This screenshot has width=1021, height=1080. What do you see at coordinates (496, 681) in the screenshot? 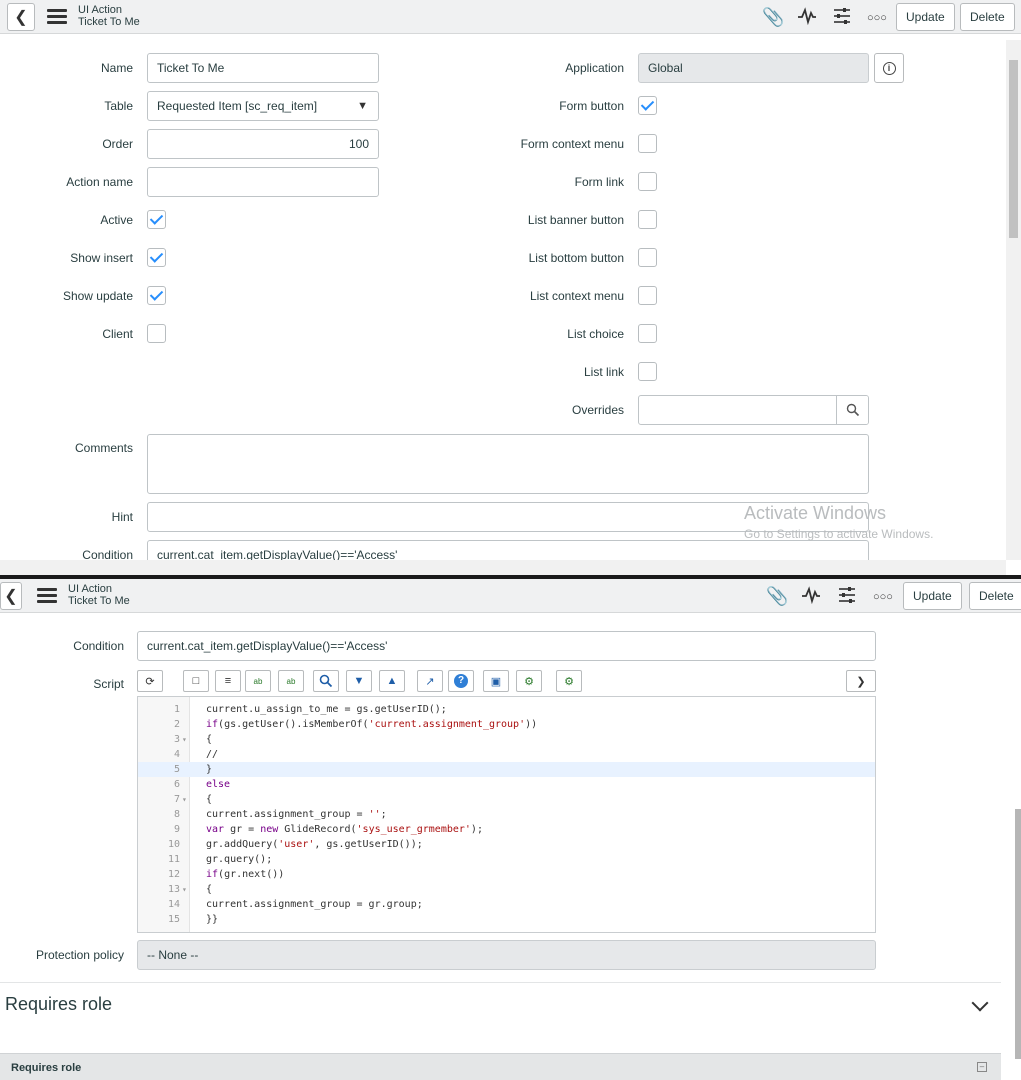
I see `save-icon: ▣` at bounding box center [496, 681].